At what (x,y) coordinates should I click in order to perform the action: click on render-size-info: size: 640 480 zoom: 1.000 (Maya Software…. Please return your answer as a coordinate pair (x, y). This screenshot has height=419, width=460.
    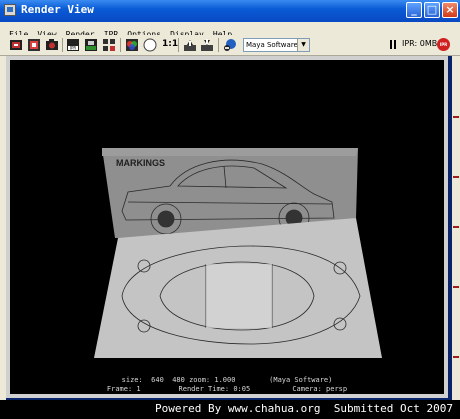
    Looking at the image, I should click on (227, 380).